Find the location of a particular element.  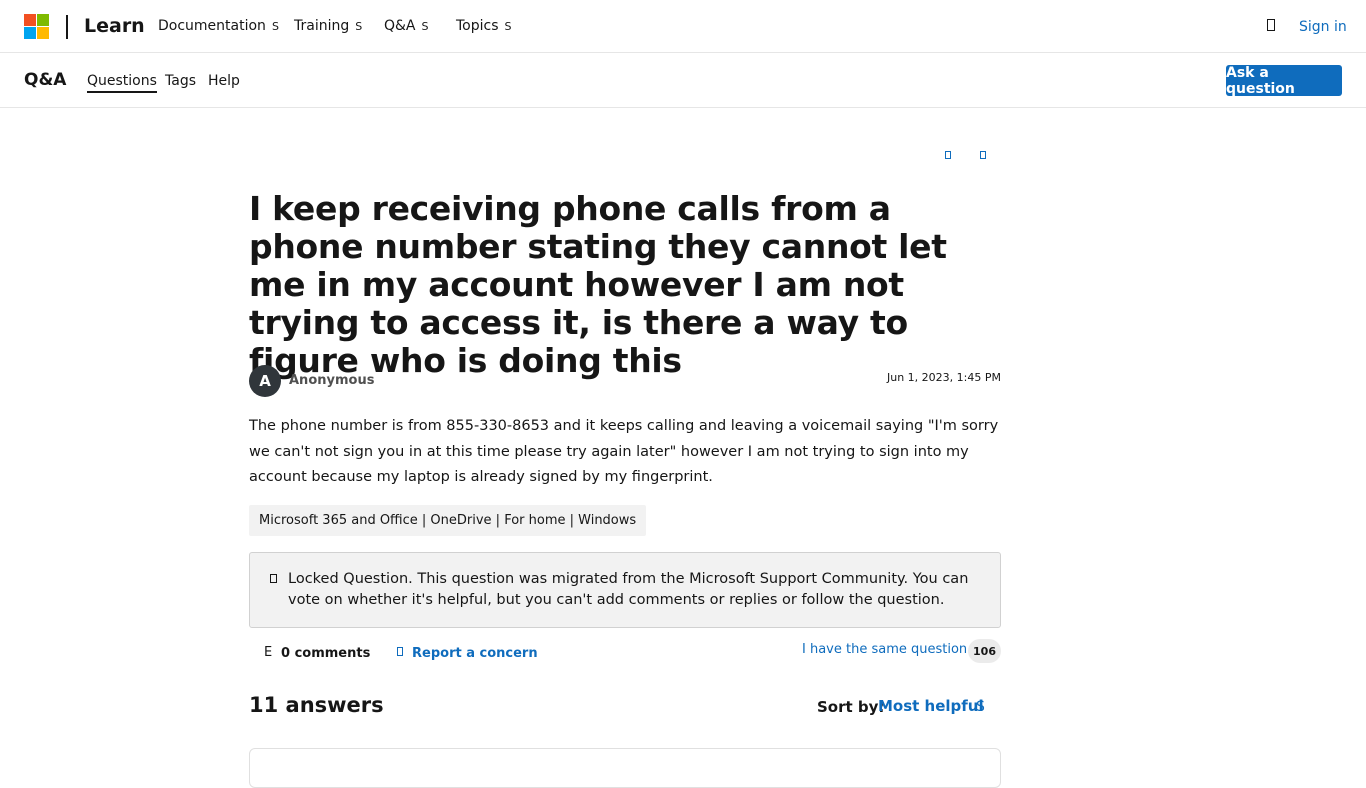

same-question-button: I have the same question is located at coordinates (884, 649).